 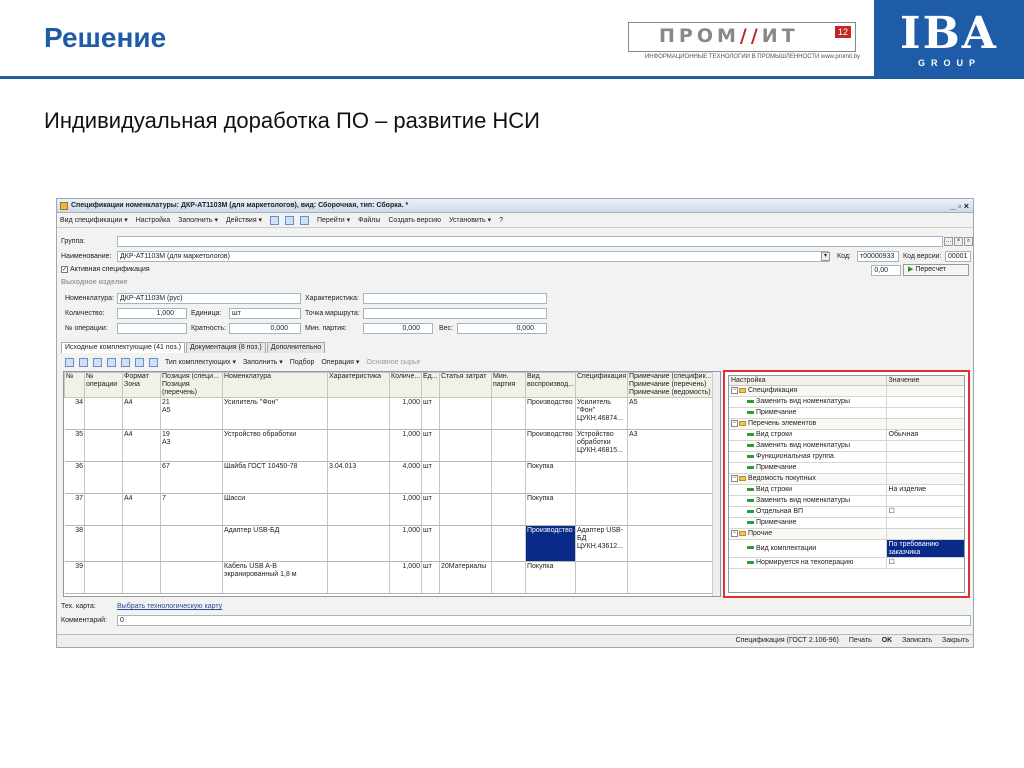 What do you see at coordinates (465, 385) in the screenshot?
I see `column-header: Статья затрат` at bounding box center [465, 385].